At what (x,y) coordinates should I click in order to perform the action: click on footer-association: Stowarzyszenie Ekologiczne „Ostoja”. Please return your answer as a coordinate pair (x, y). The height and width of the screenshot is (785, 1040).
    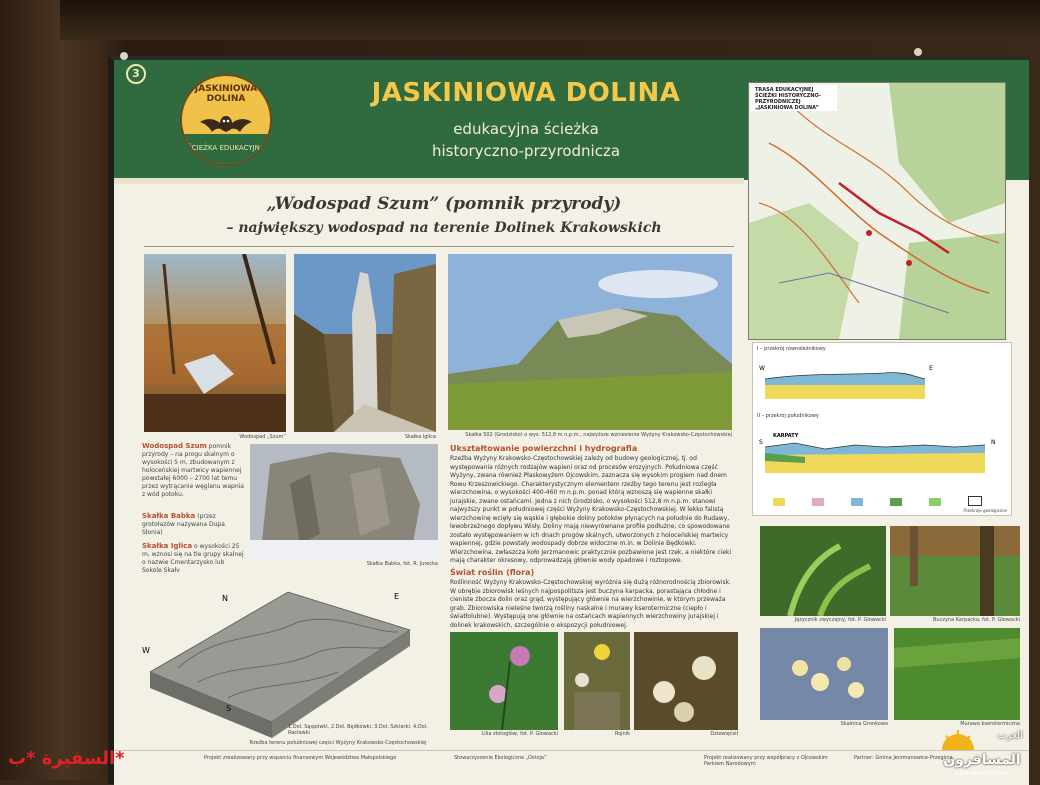
    Looking at the image, I should click on (500, 758).